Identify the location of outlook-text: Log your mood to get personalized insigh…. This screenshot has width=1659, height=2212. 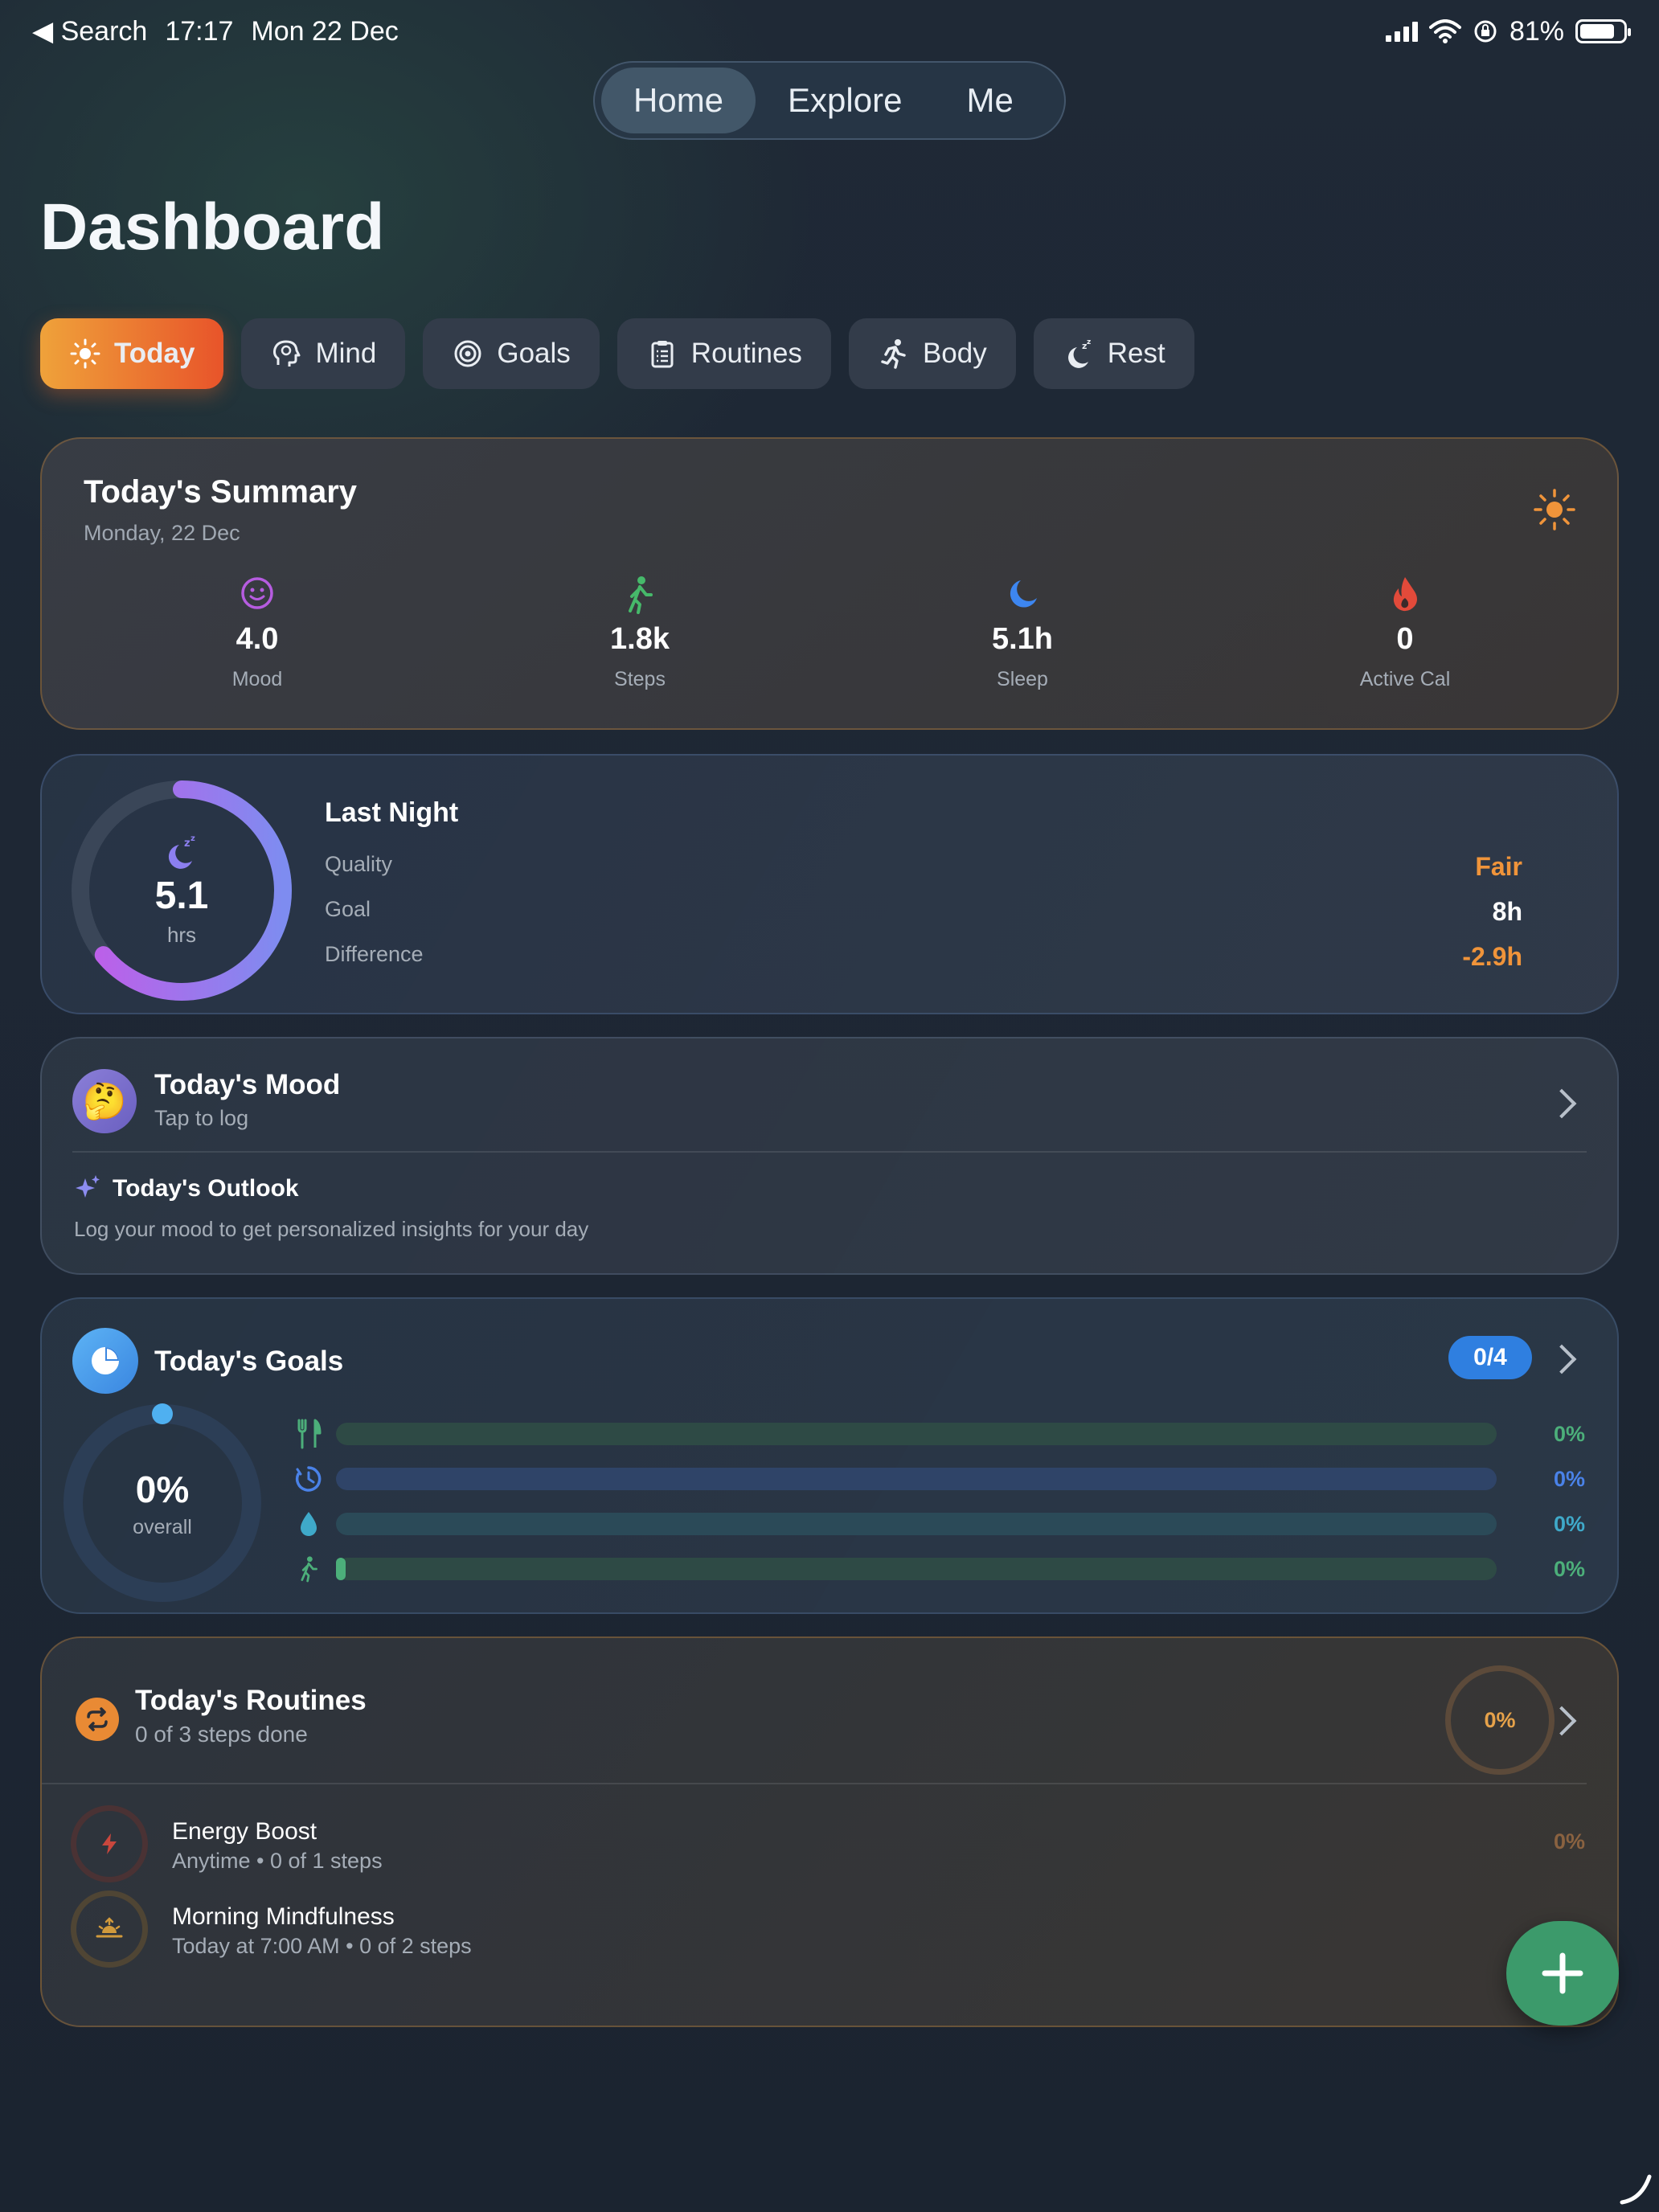
(331, 1229).